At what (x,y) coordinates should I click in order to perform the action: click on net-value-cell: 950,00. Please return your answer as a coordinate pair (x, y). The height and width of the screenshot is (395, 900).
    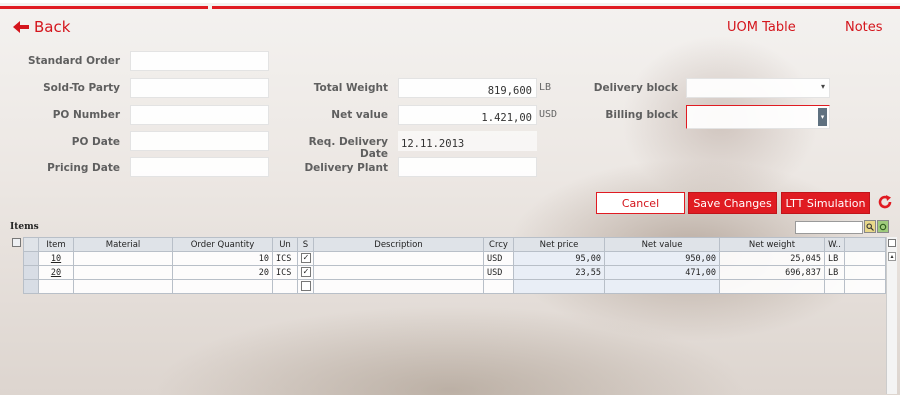
    Looking at the image, I should click on (662, 258).